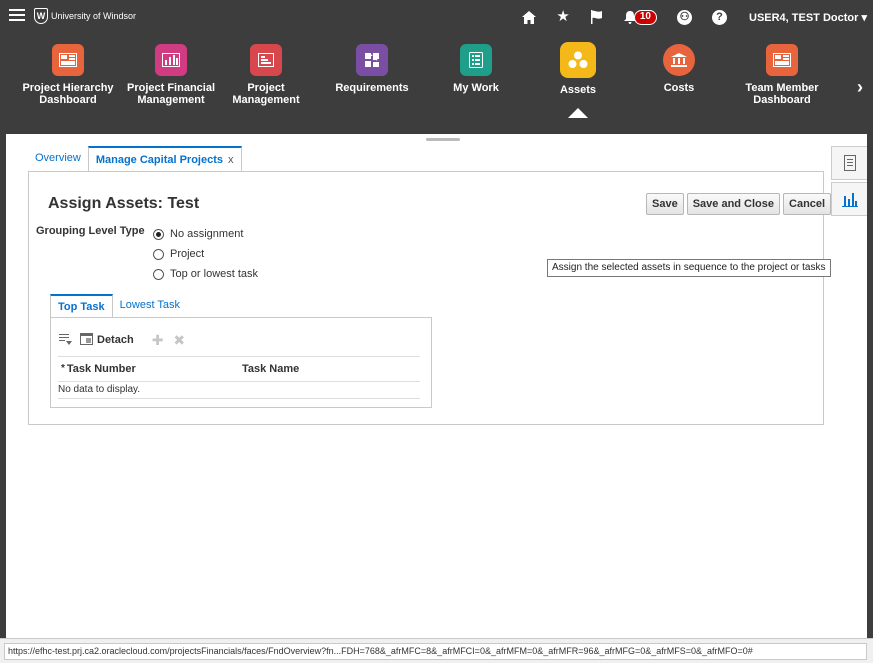 The image size is (873, 663). I want to click on puzzle-icon, so click(372, 60).